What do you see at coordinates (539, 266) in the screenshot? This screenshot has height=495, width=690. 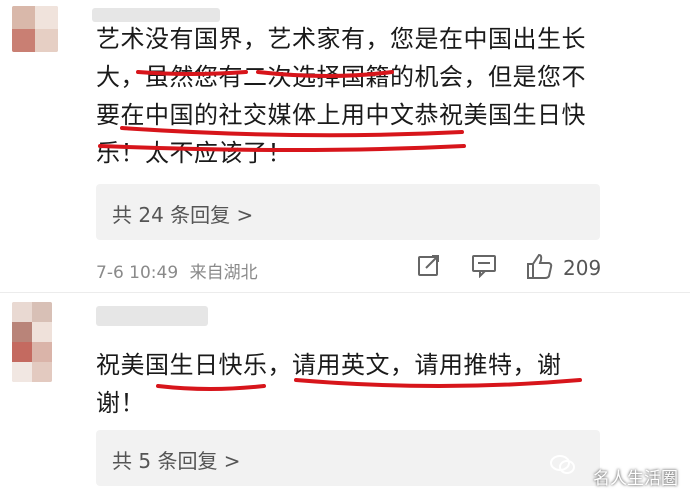 I see `like-icon` at bounding box center [539, 266].